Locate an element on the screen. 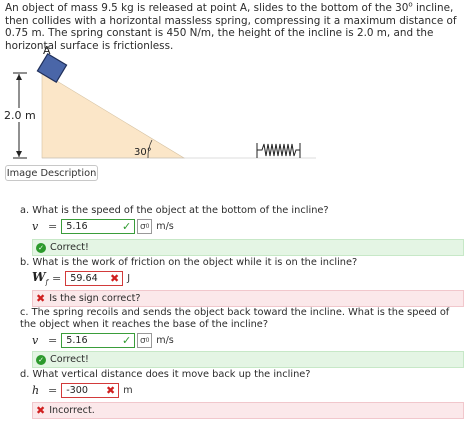 This screenshot has width=474, height=426. answer-row-b: Wf = 59.64 ✖ J is located at coordinates (81, 278).